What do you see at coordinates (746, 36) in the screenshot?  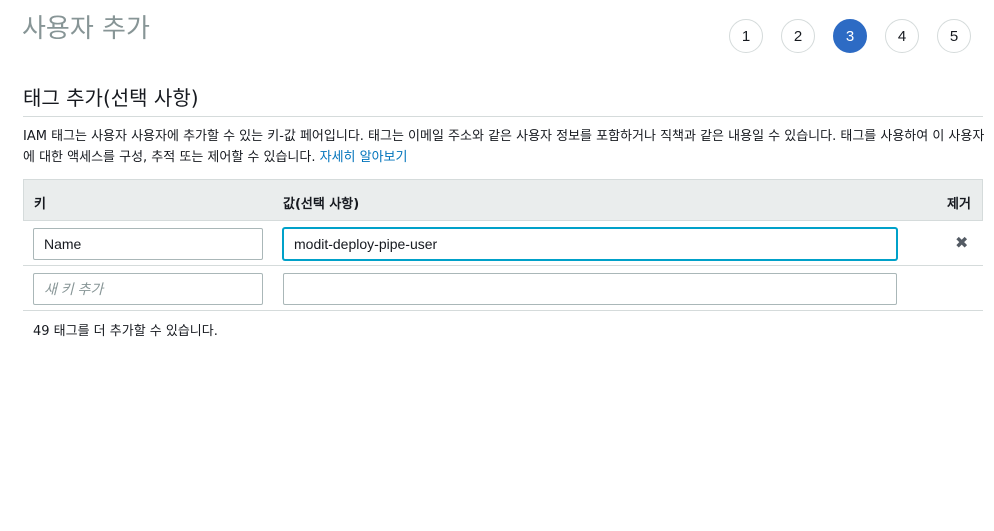 I see `step-1: 1` at bounding box center [746, 36].